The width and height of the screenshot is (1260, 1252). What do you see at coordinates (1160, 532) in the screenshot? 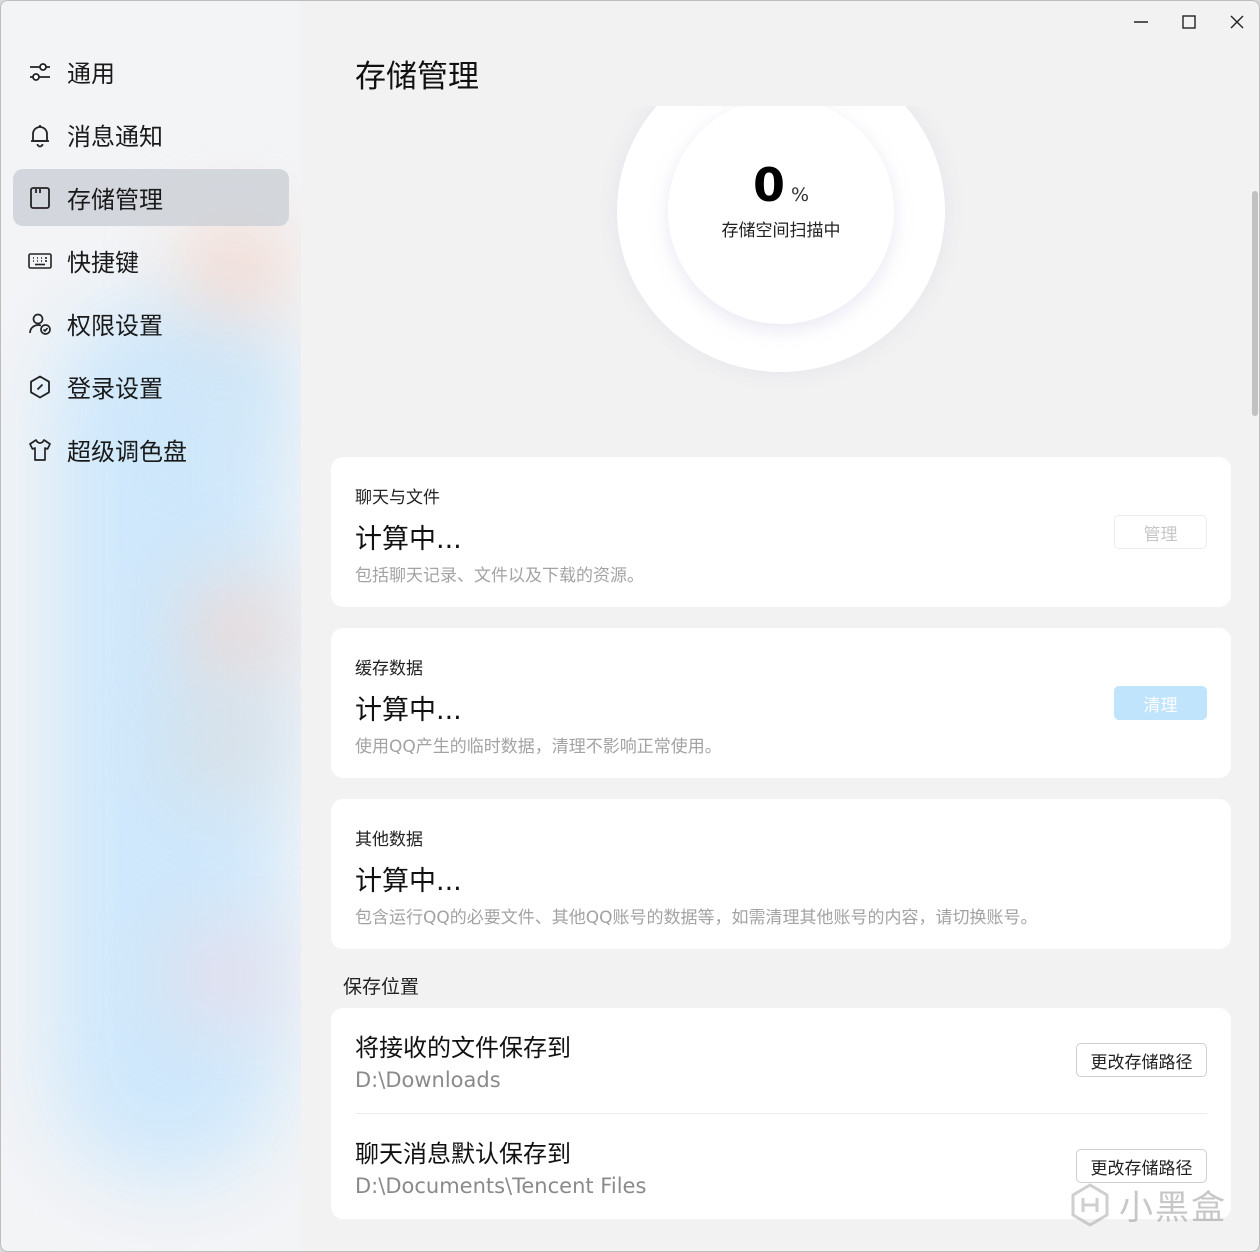
I see `manage-button: 管理` at bounding box center [1160, 532].